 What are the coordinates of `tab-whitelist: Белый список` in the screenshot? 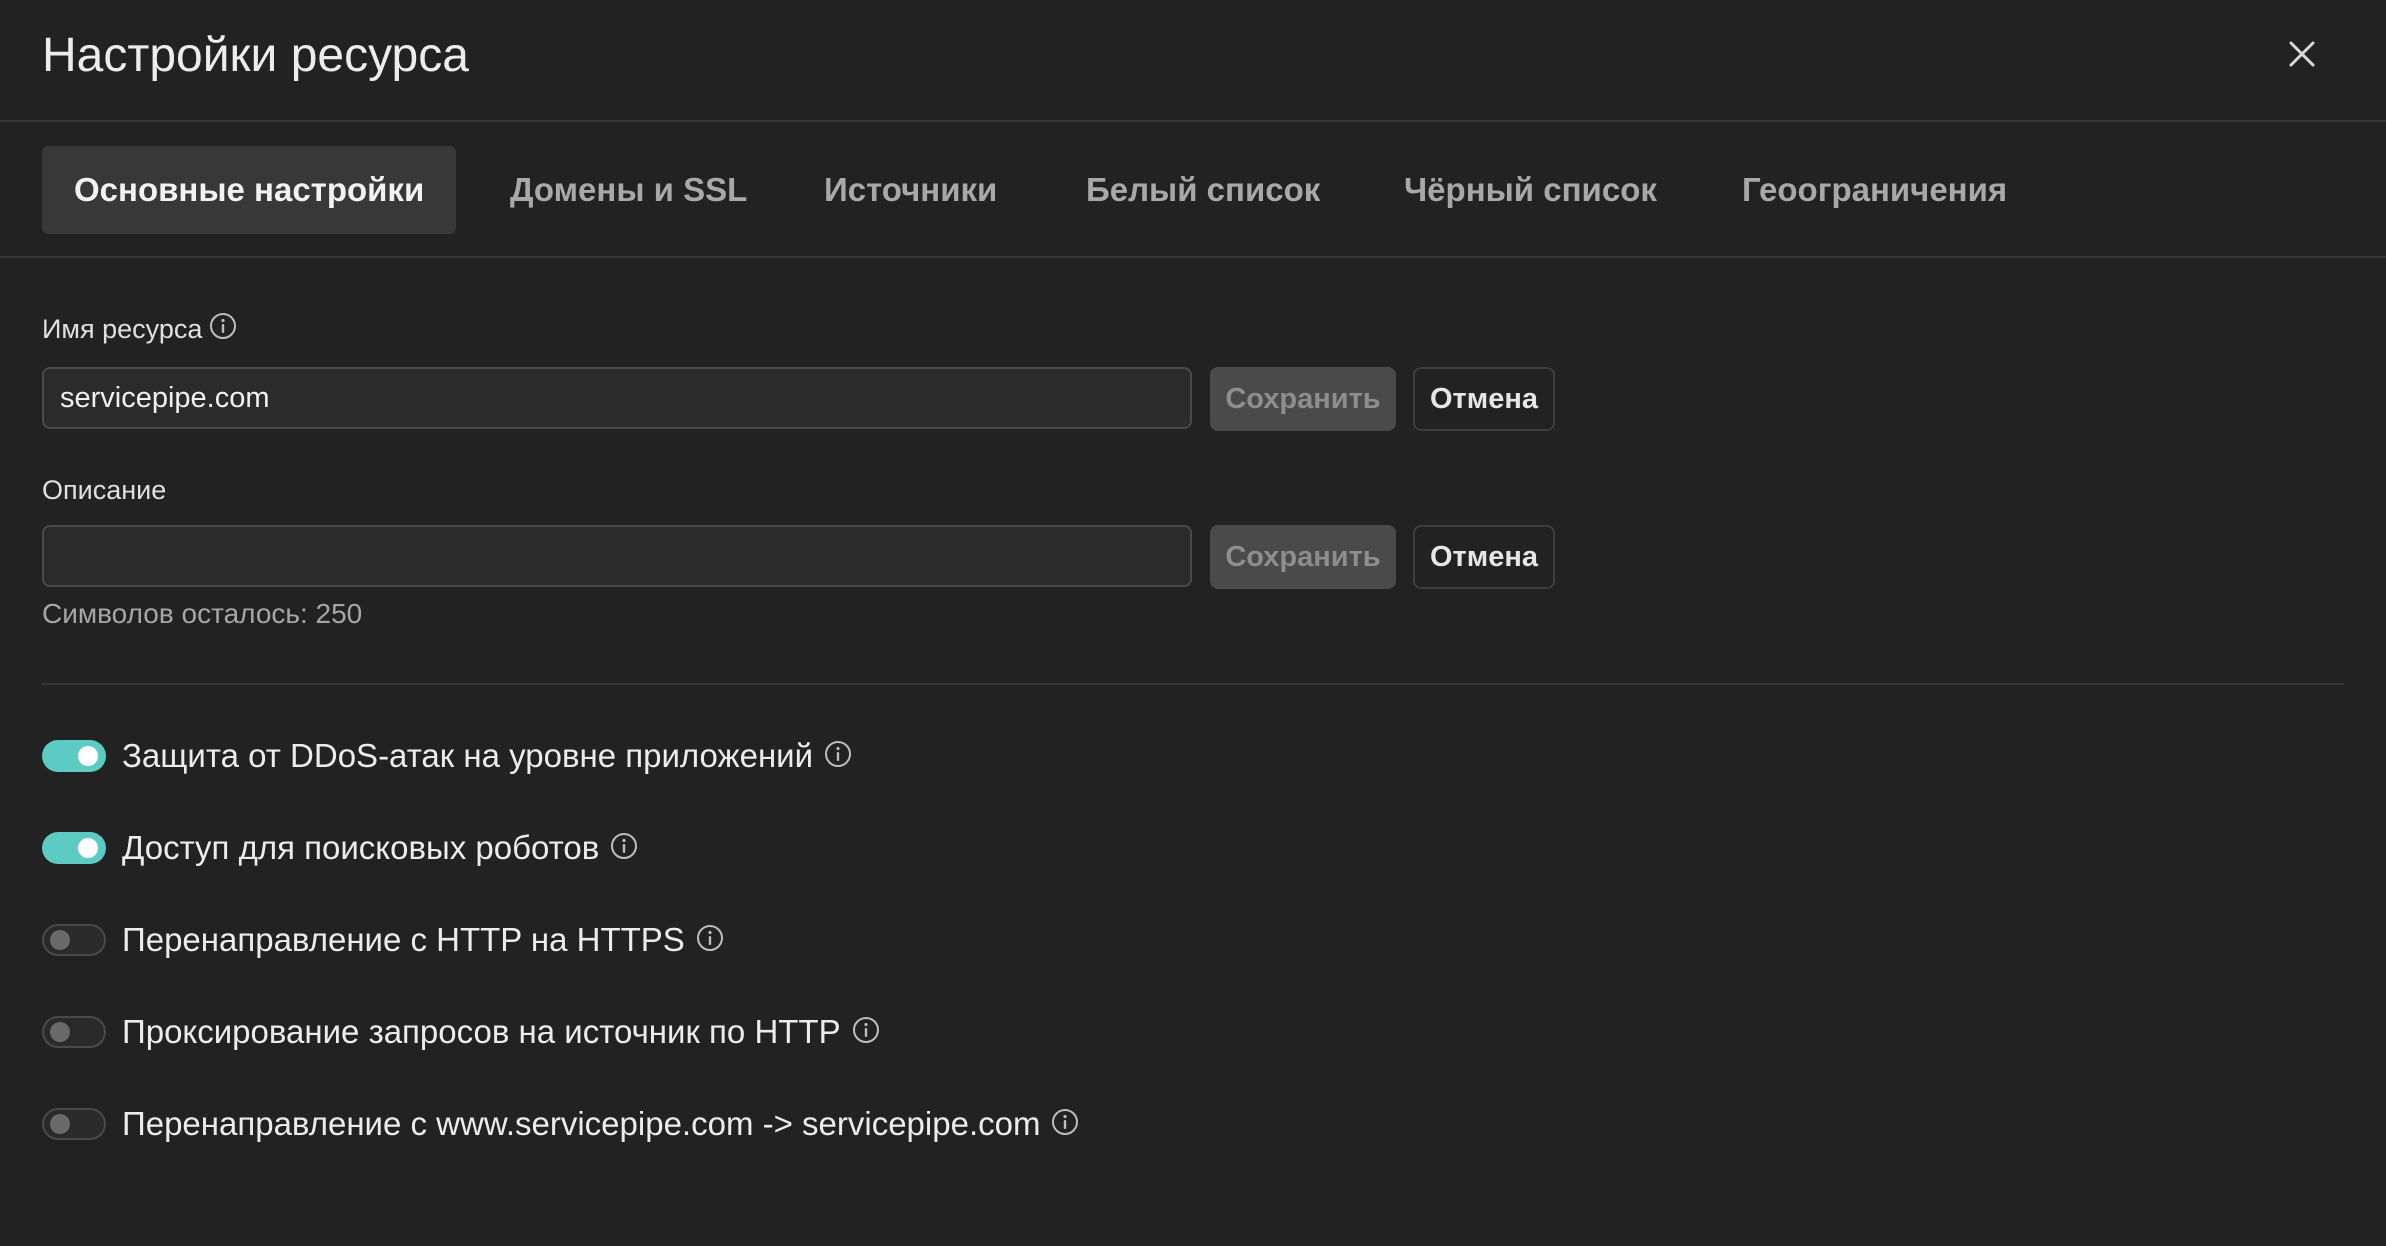 It's located at (1203, 190).